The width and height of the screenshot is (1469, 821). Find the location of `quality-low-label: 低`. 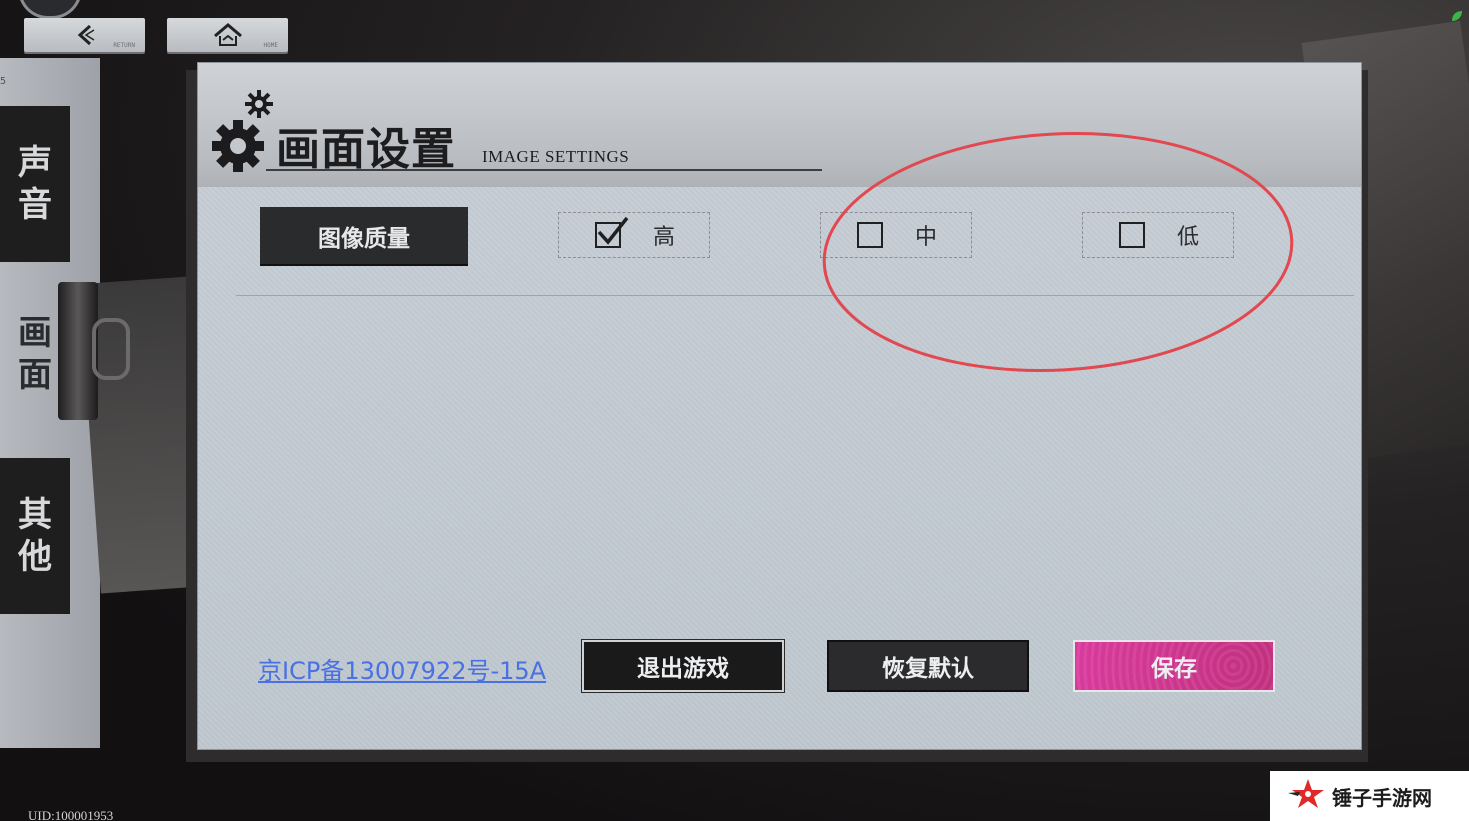

quality-low-label: 低 is located at coordinates (1188, 237).